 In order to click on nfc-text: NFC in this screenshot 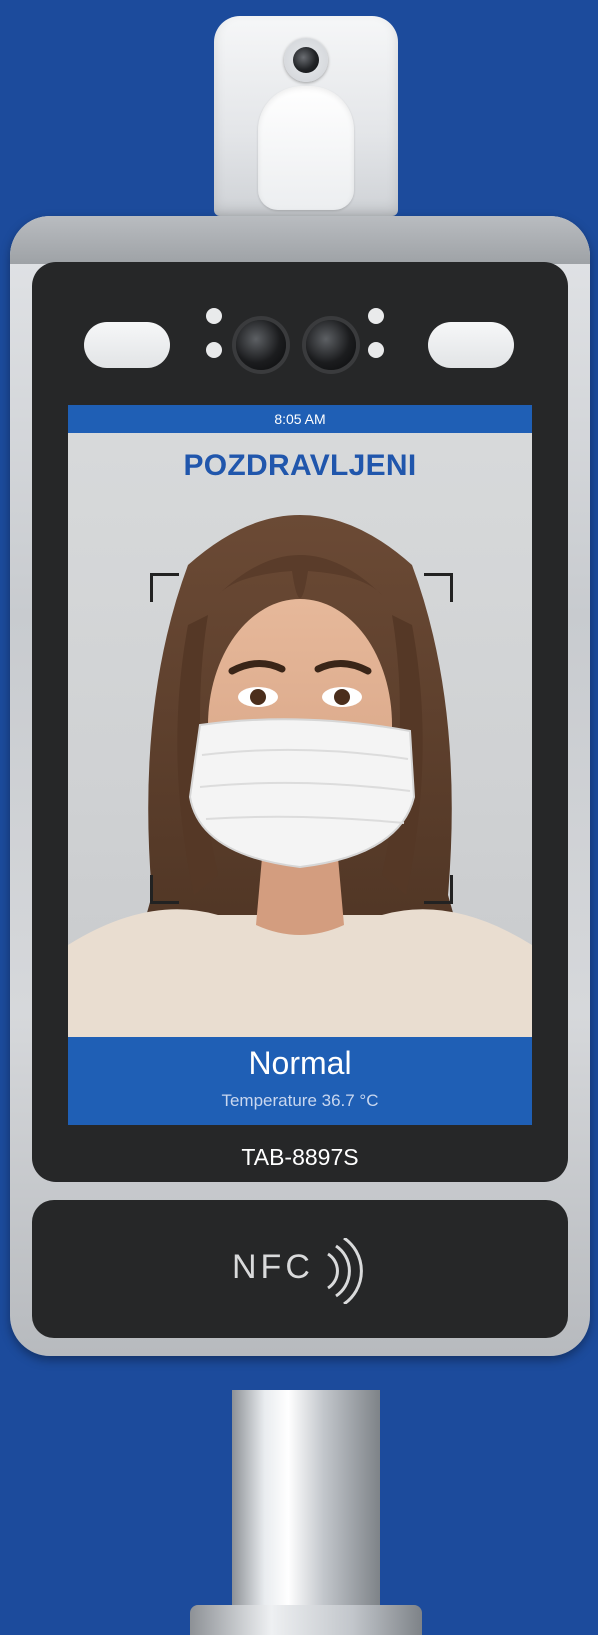, I will do `click(273, 1267)`.